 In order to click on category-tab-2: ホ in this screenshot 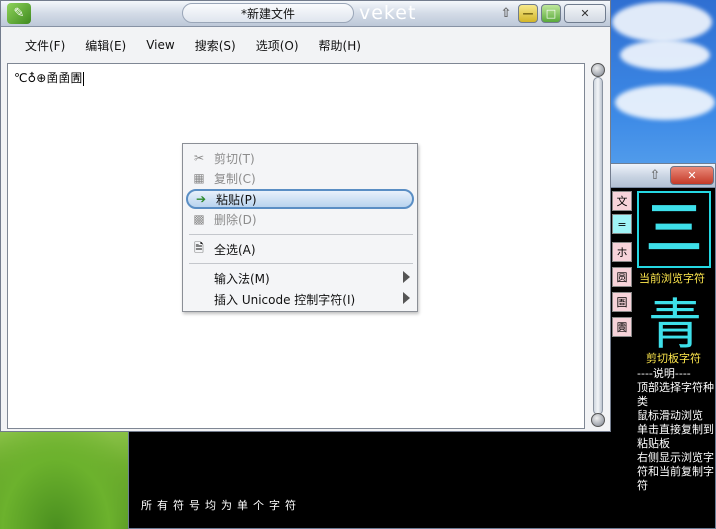, I will do `click(622, 252)`.